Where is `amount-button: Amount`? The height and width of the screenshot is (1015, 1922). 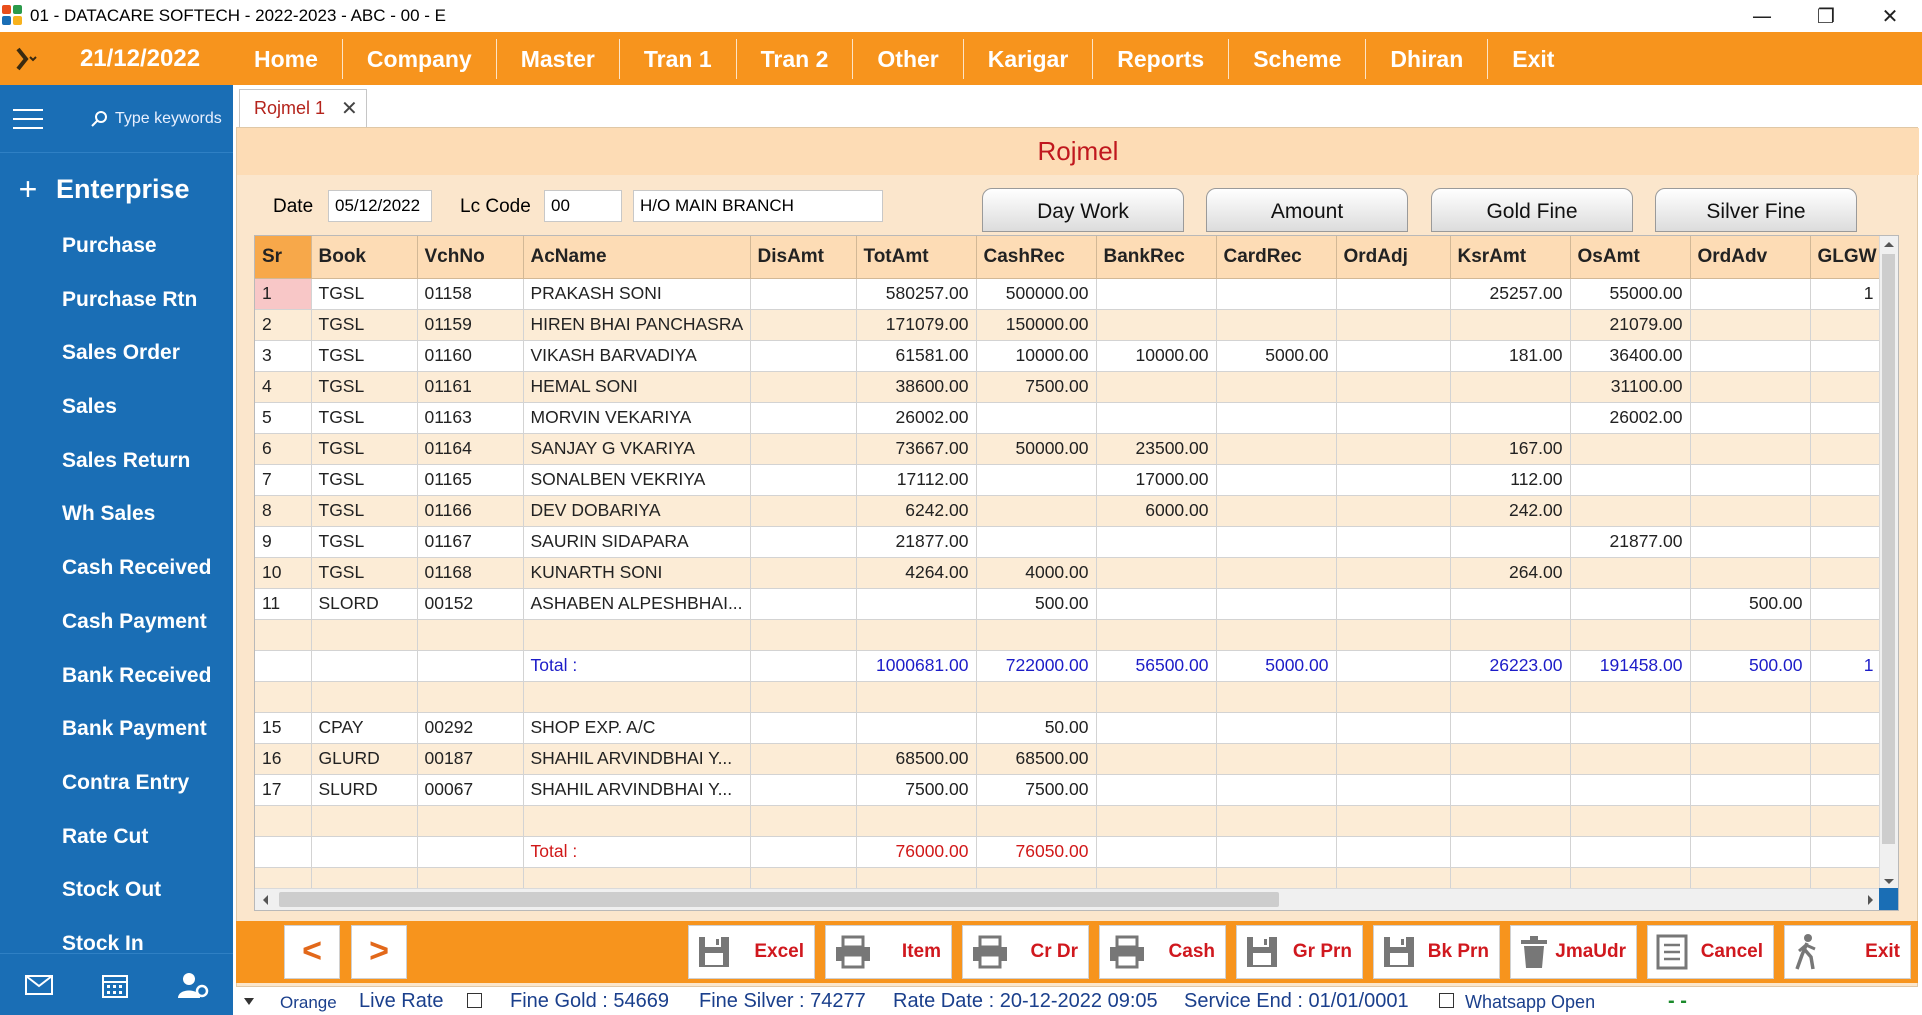
amount-button: Amount is located at coordinates (1307, 210).